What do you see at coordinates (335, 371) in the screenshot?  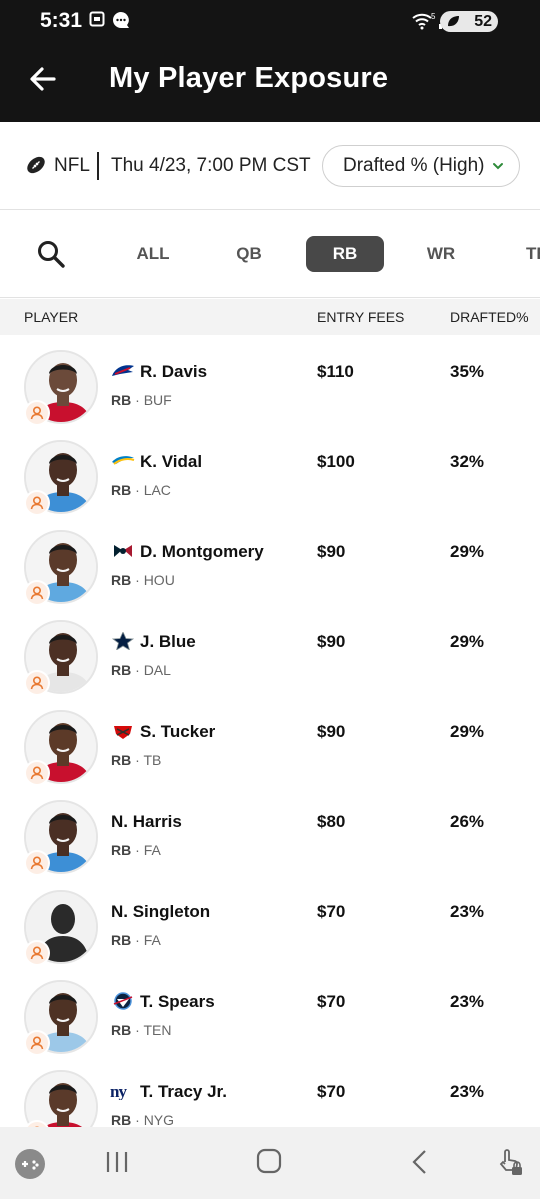 I see `entry-fee: $110` at bounding box center [335, 371].